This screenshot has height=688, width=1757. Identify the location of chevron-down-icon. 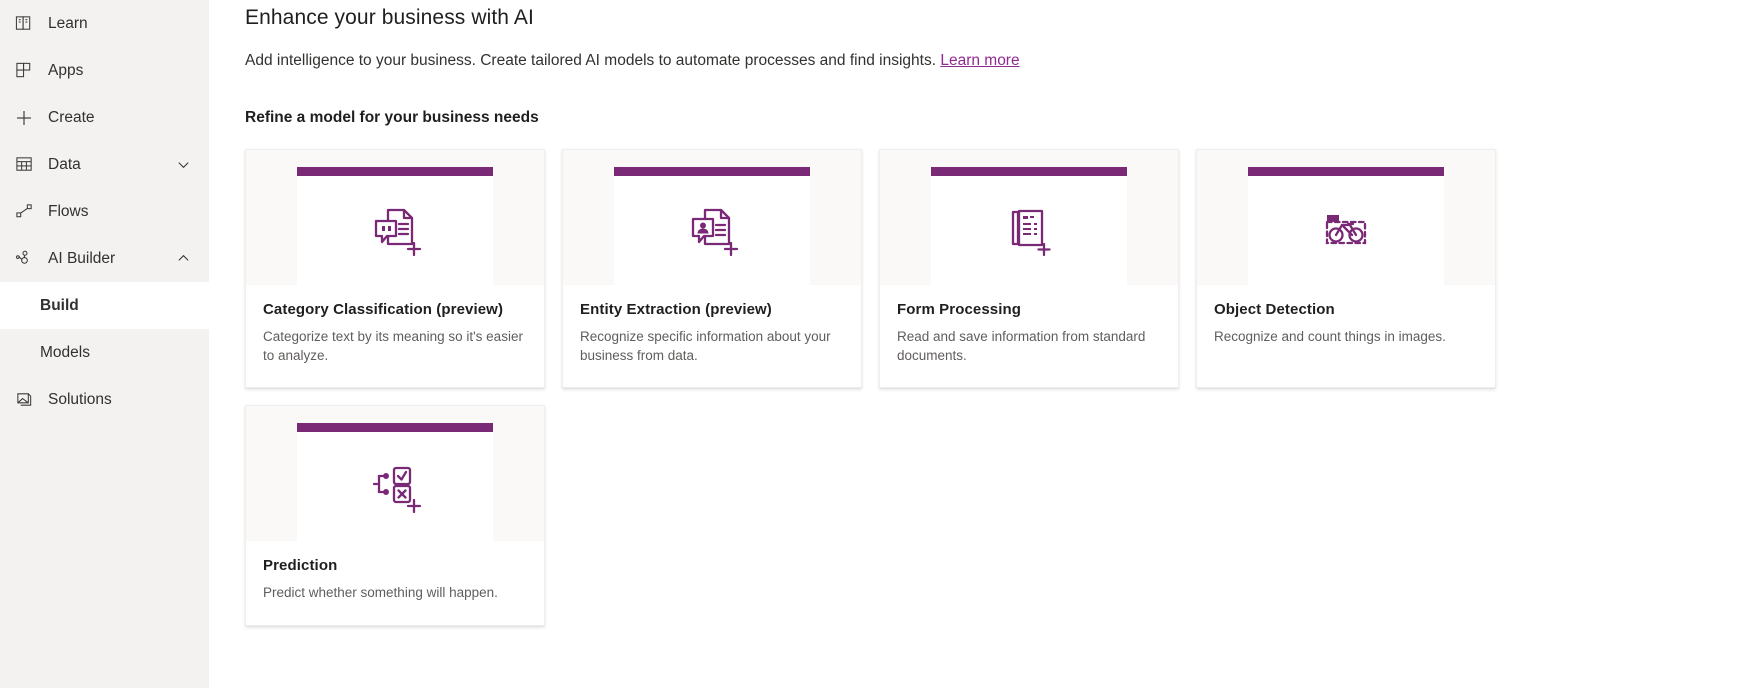
(183, 164).